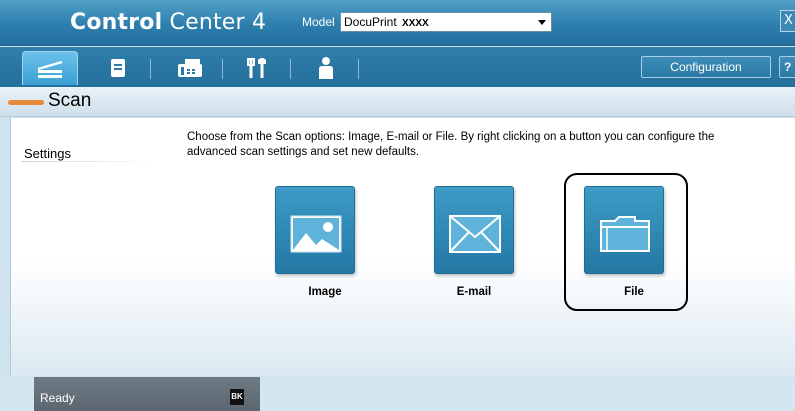 The image size is (795, 411). I want to click on fax-icon, so click(190, 68).